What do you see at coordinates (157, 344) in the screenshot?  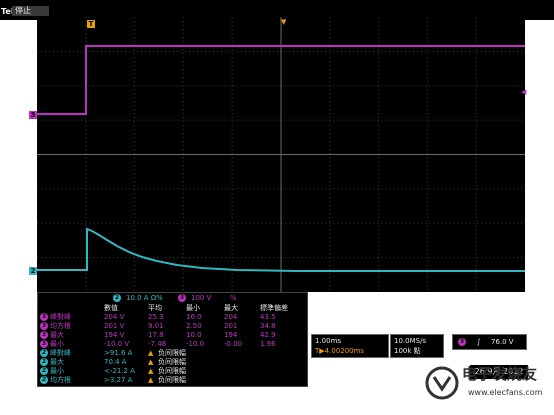 I see `row-mean: -7.48` at bounding box center [157, 344].